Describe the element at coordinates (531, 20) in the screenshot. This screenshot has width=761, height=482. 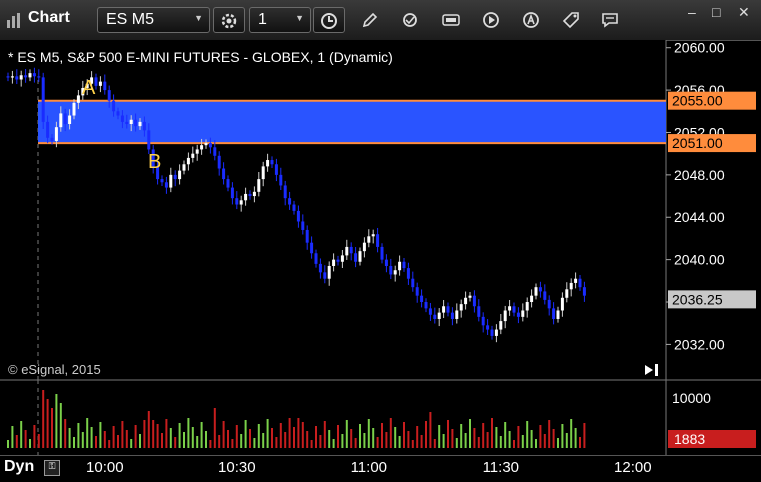
I see `alert-icon` at that location.